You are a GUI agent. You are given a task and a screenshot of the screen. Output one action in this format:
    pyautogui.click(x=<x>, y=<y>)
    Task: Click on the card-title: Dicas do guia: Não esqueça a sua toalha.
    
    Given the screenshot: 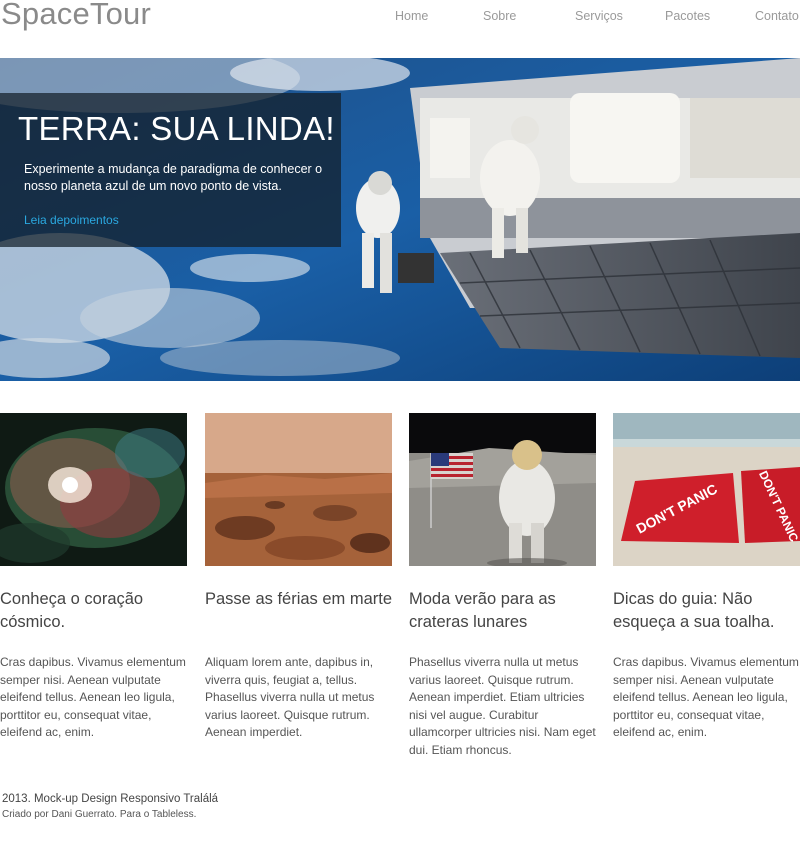 What is the action you would take?
    pyautogui.click(x=706, y=611)
    